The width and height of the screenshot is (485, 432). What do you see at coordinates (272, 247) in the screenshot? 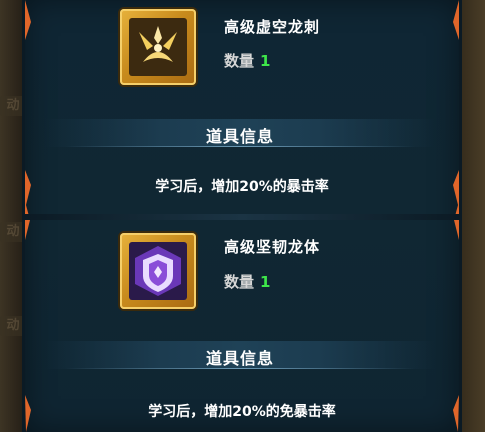
I see `item-name: 高级坚韧龙体` at bounding box center [272, 247].